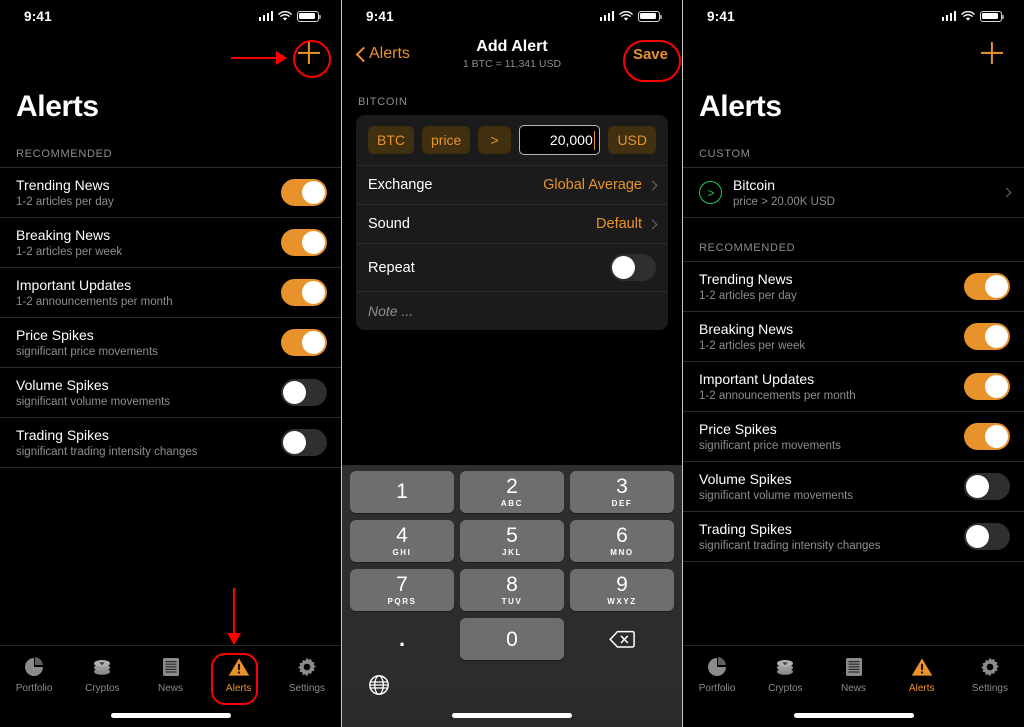 The image size is (1024, 727). What do you see at coordinates (622, 541) in the screenshot?
I see `key-6: 6 MNO` at bounding box center [622, 541].